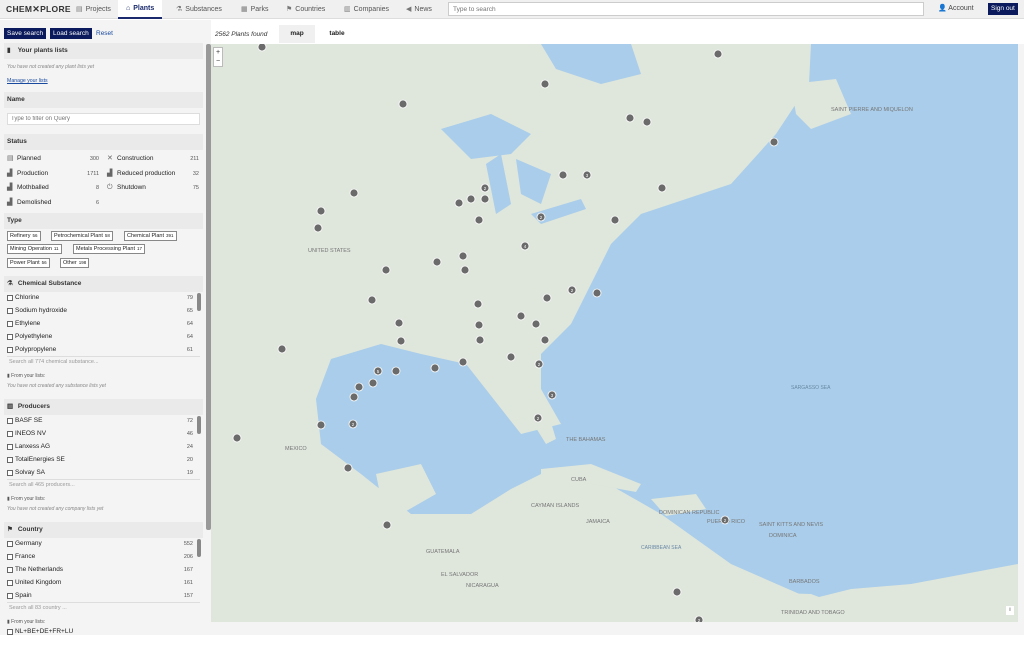 The height and width of the screenshot is (655, 1024). What do you see at coordinates (102, 434) in the screenshot?
I see `producer-option: INEOS NV 46` at bounding box center [102, 434].